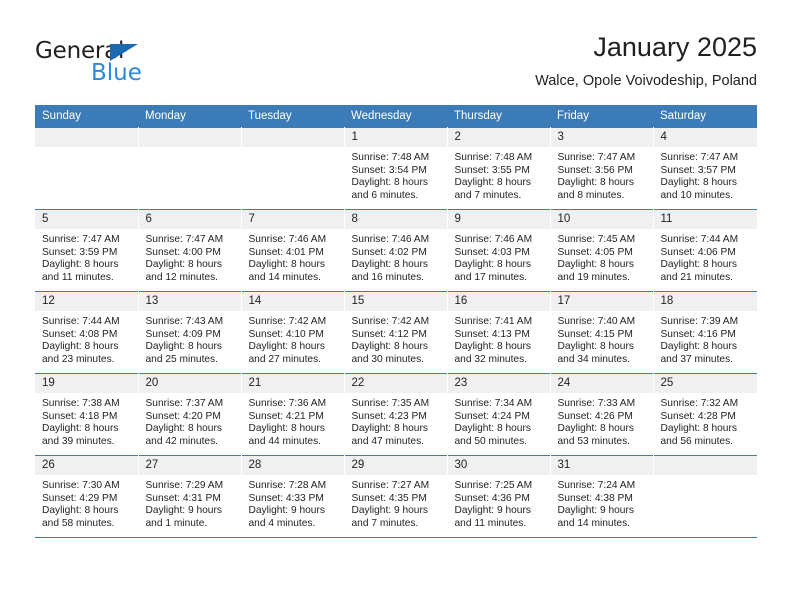 This screenshot has width=792, height=612. Describe the element at coordinates (286, 252) in the screenshot. I see `sunset-text: Sunset: 4:01 PM` at that location.